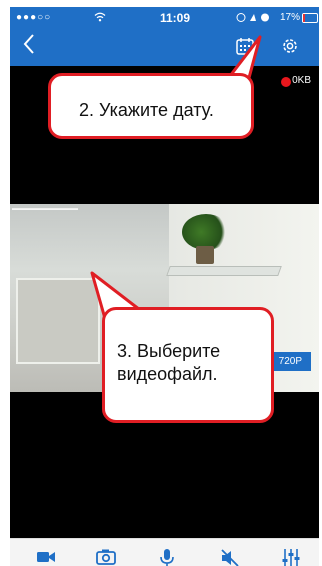 The height and width of the screenshot is (566, 322). I want to click on battery-percent: 17%, so click(290, 17).